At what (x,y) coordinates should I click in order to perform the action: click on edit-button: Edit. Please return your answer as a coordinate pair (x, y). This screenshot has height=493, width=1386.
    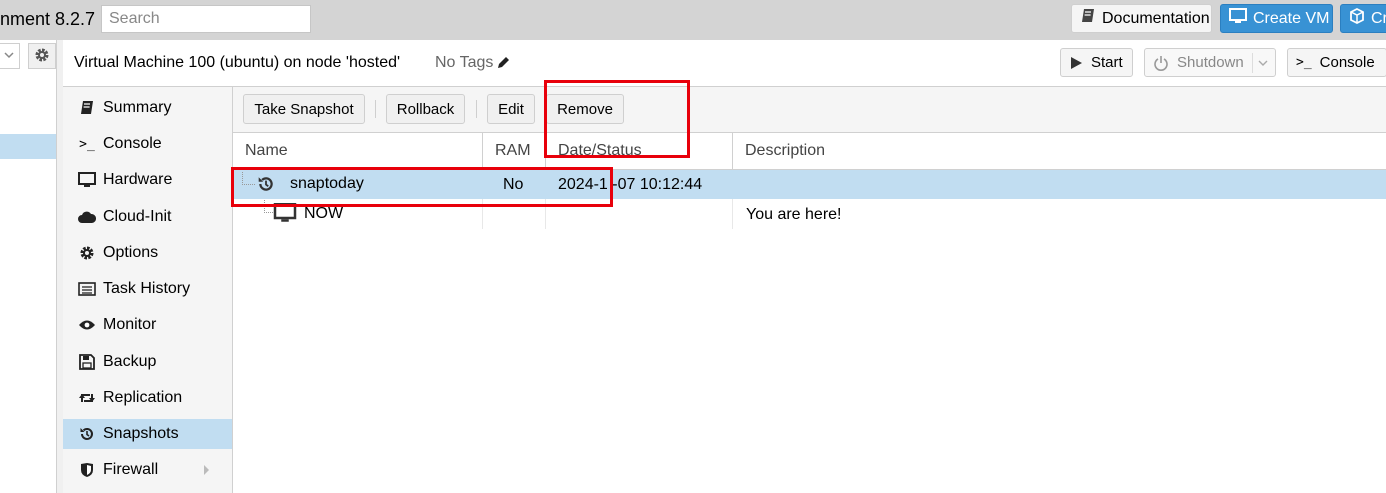
    Looking at the image, I should click on (511, 109).